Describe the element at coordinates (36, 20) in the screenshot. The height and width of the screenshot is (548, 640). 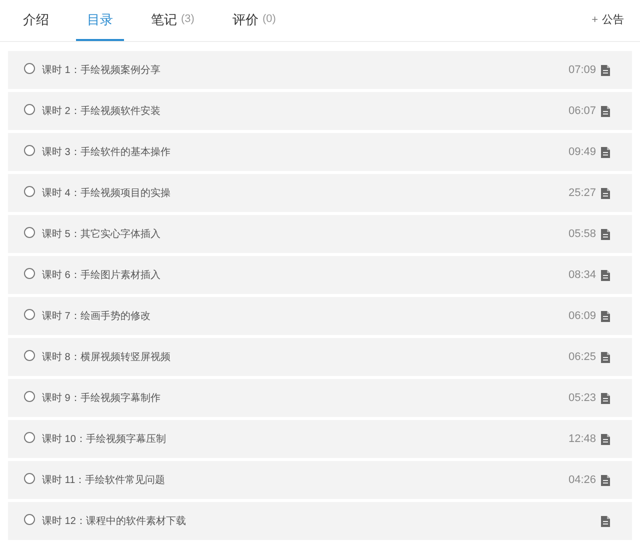
I see `tab: 介绍` at that location.